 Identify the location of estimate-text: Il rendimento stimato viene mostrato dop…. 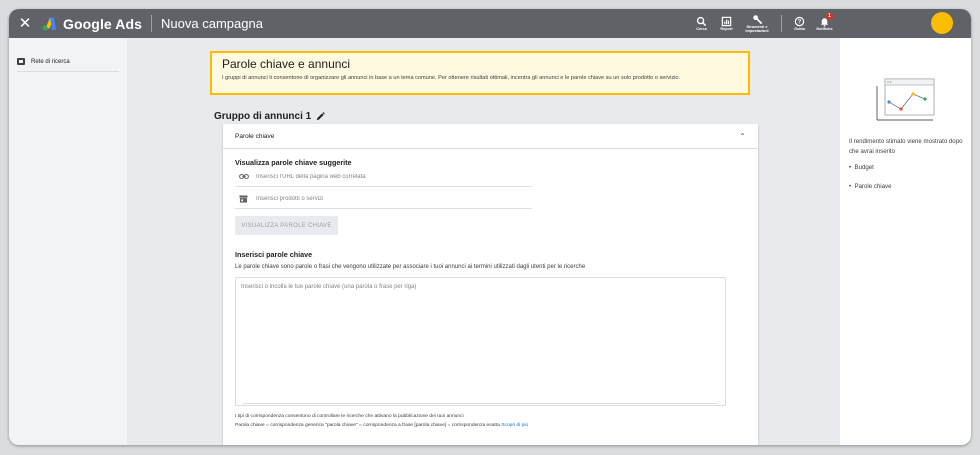
(906, 146).